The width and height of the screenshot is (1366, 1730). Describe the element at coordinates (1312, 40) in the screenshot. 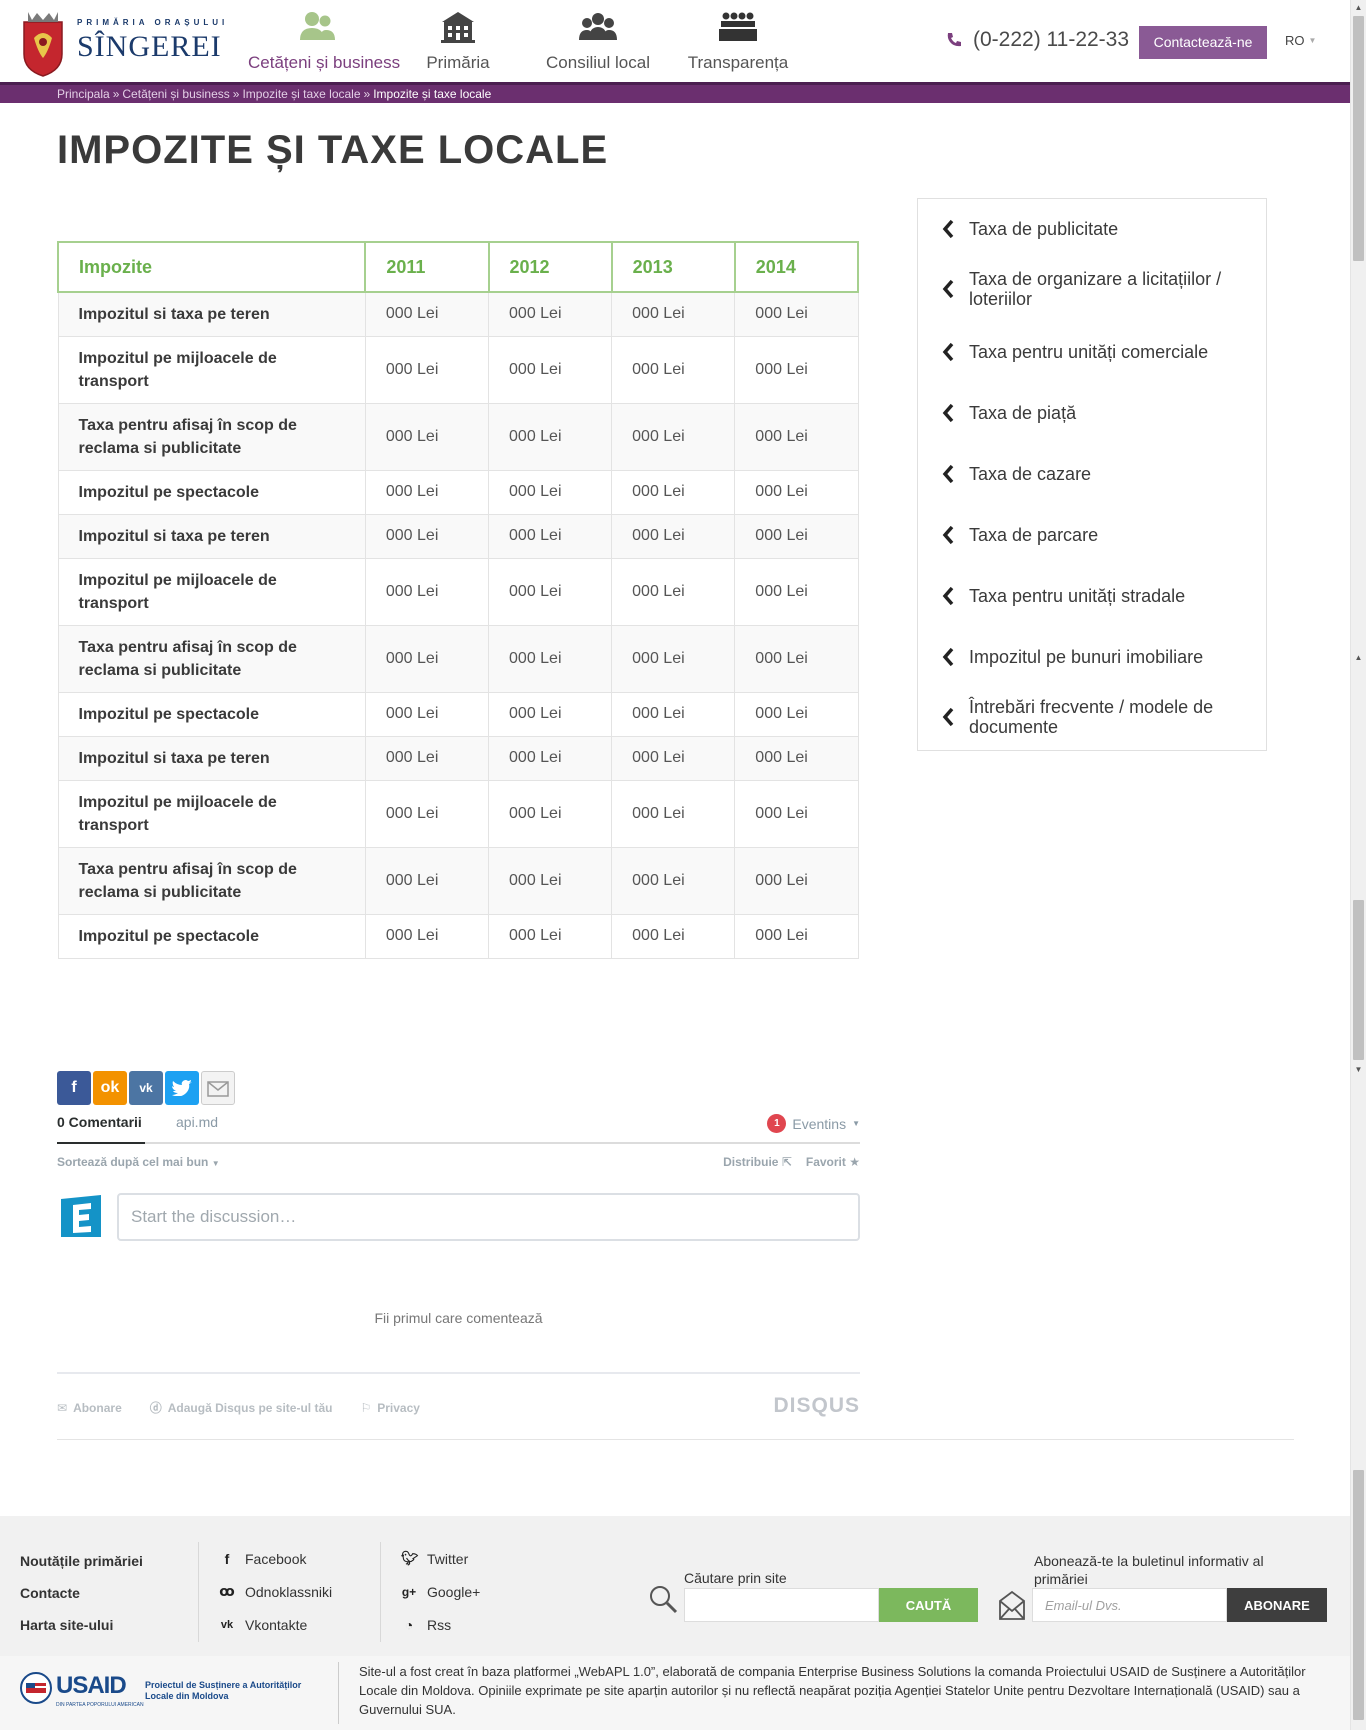

I see `chevron-down-icon: ▼` at that location.